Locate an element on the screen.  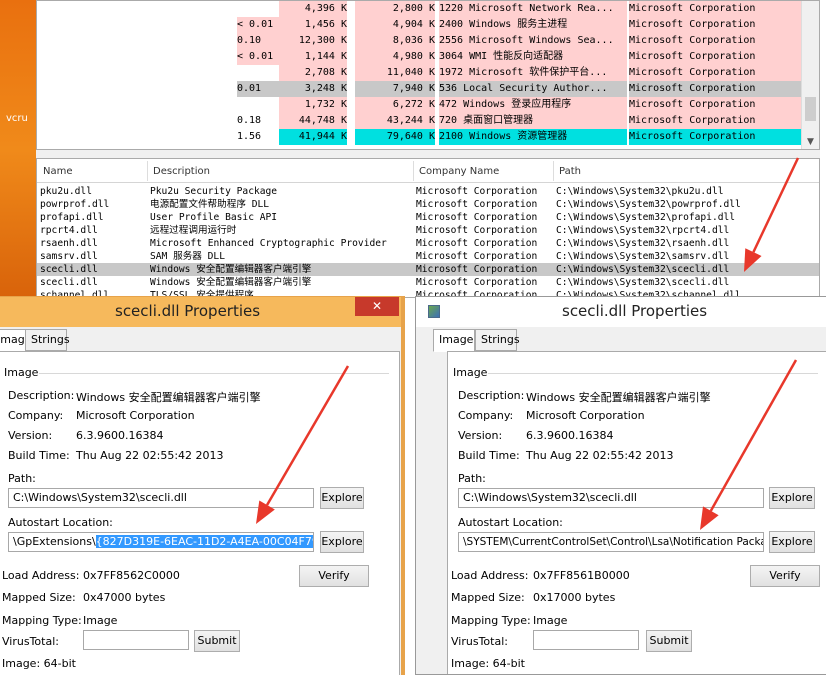
process-cpu: 0.01 is located at coordinates (258, 89).